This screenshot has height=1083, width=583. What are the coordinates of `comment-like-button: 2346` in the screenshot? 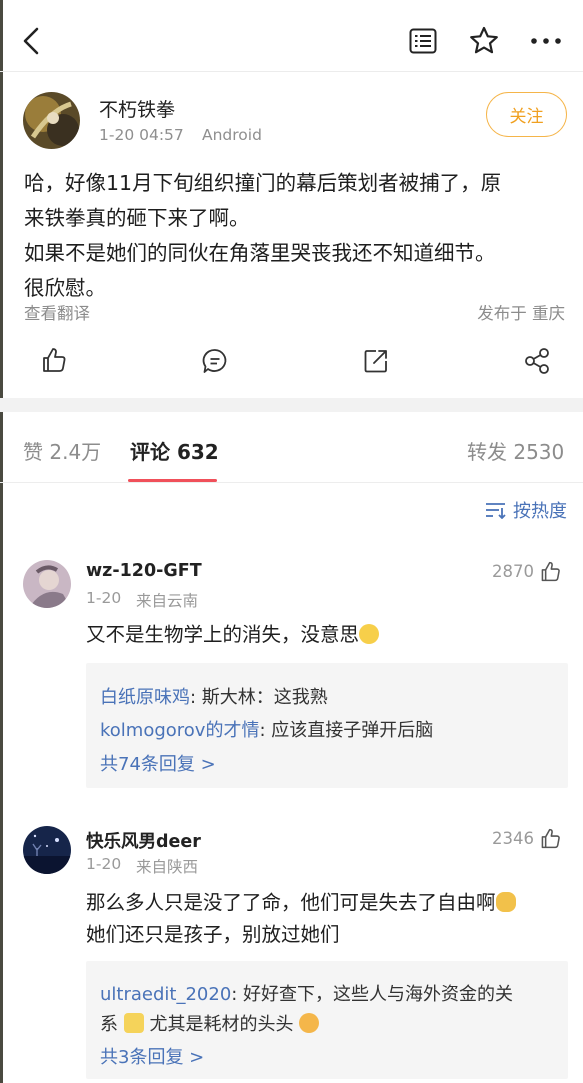 It's located at (526, 838).